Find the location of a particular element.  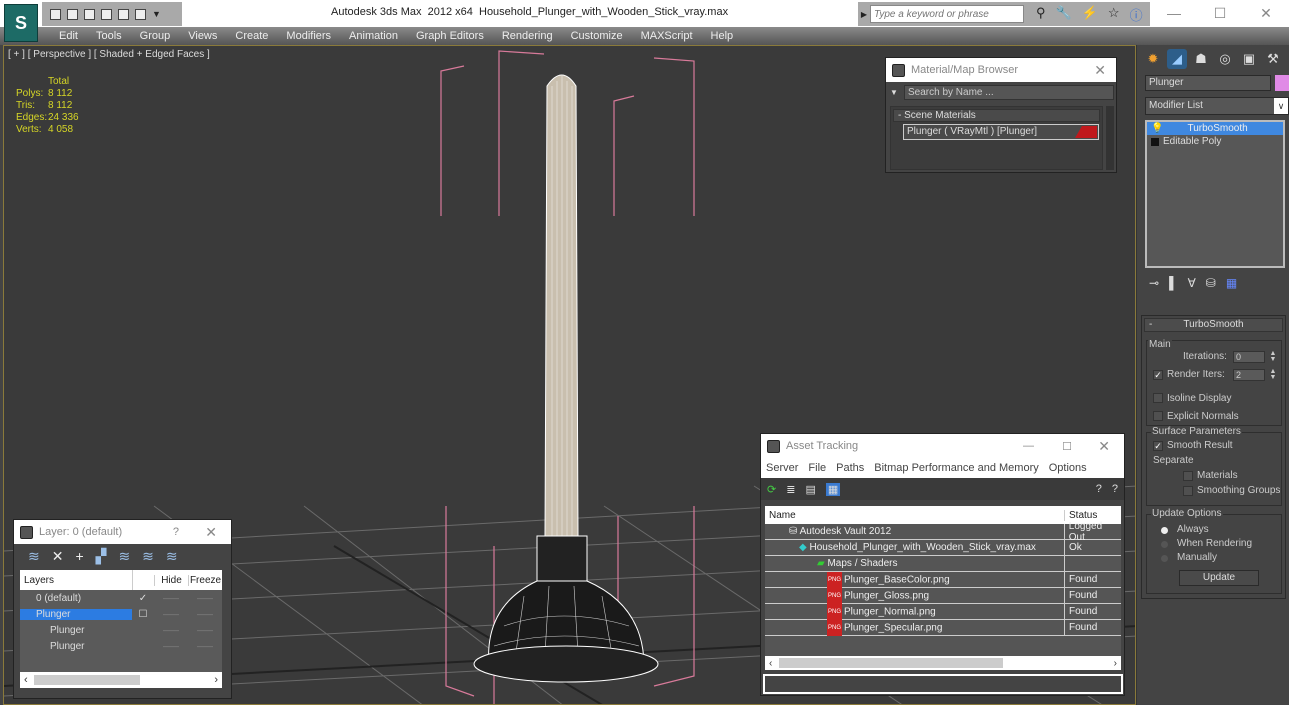

menu-create: Create is located at coordinates (251, 36).